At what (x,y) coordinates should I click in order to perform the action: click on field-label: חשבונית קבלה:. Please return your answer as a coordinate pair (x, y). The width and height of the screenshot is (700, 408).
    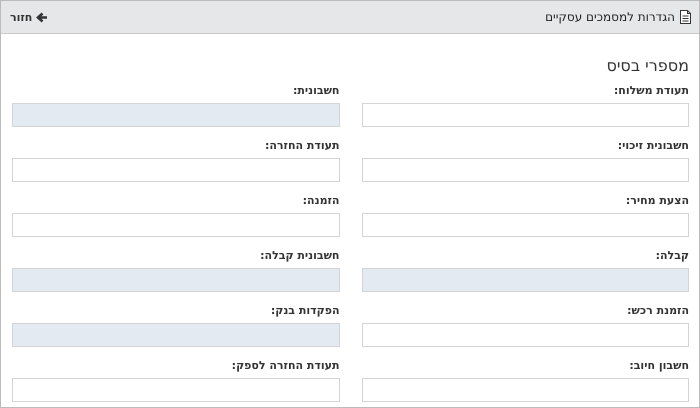
    Looking at the image, I should click on (299, 255).